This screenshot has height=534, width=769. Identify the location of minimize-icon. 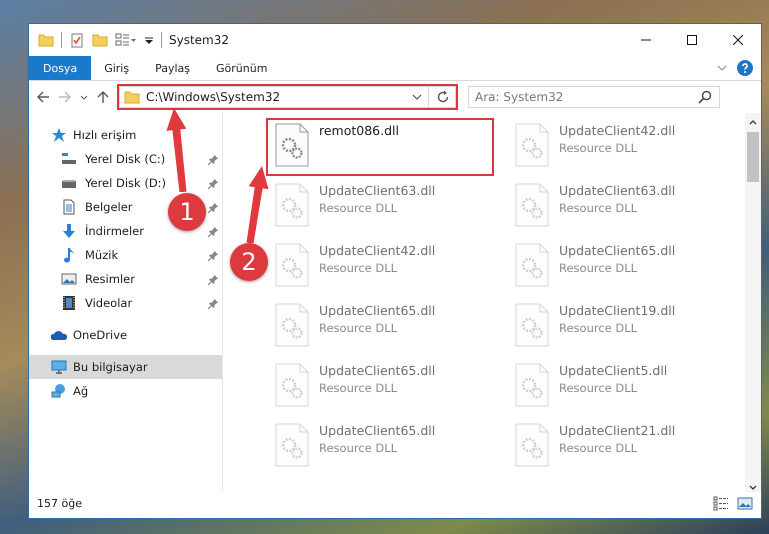
(646, 40).